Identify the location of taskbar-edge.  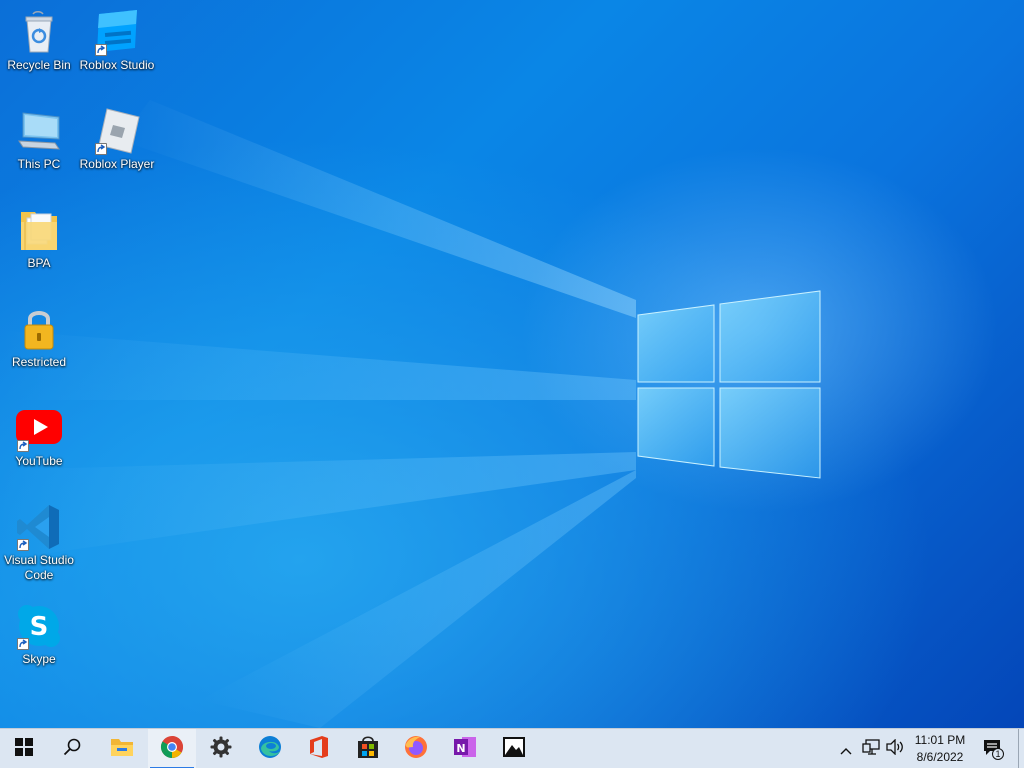
(270, 748).